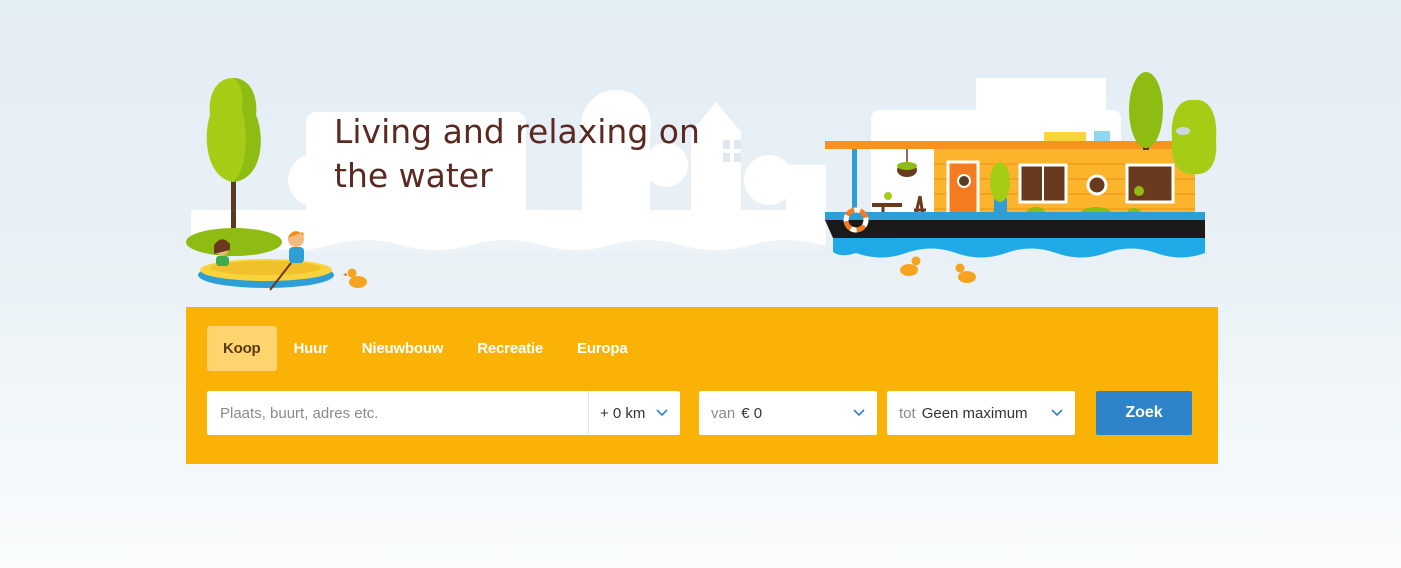 This screenshot has height=568, width=1401. Describe the element at coordinates (602, 348) in the screenshot. I see `tab-europa: Europa` at that location.